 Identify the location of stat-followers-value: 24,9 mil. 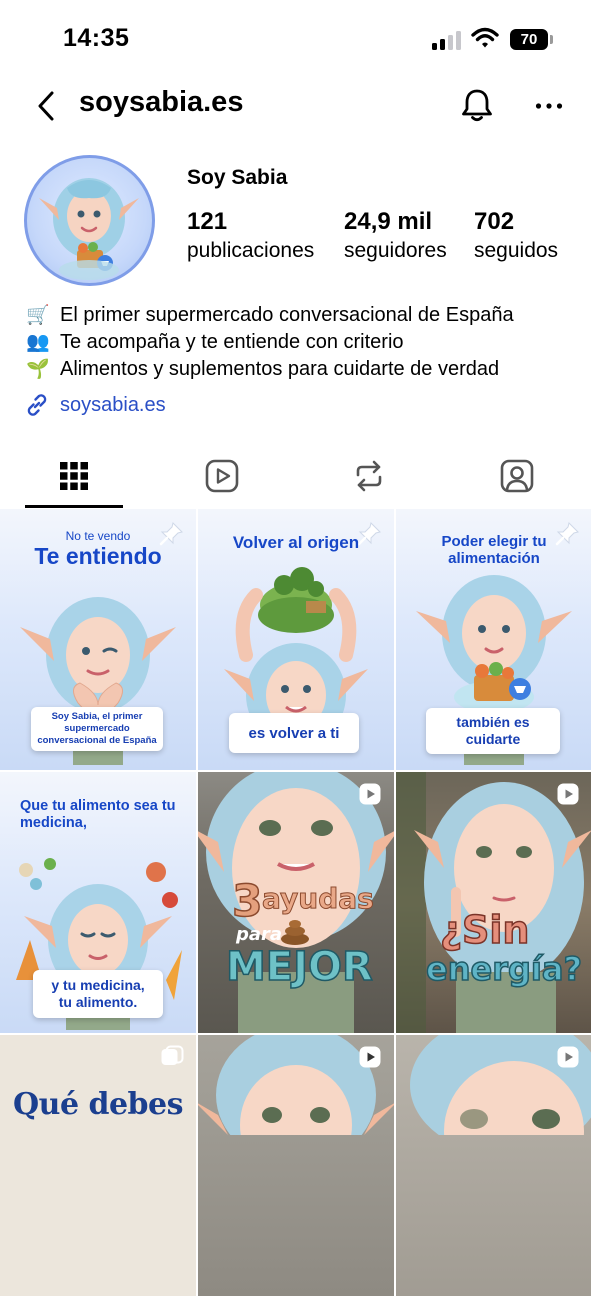
(388, 221).